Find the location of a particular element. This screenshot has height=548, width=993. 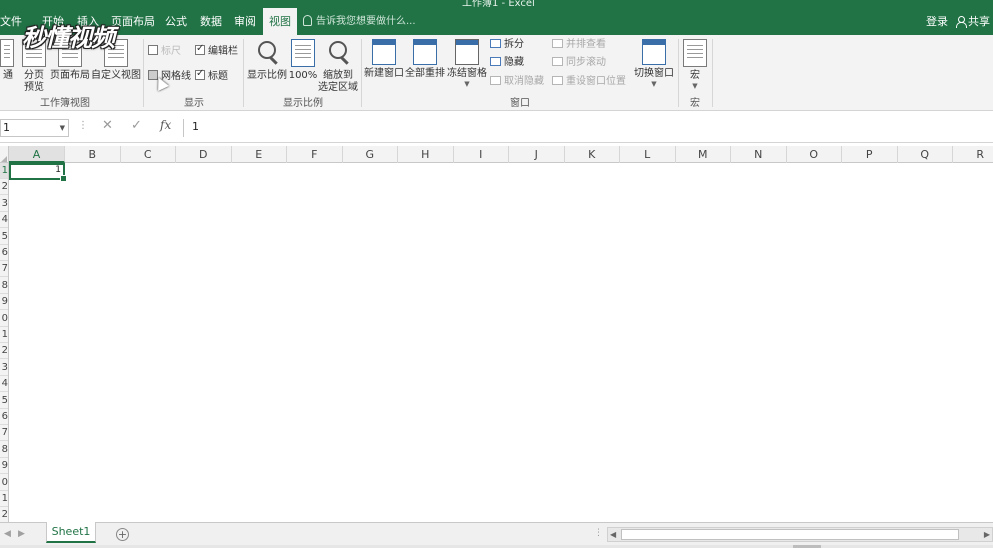

column-header-e: E is located at coordinates (259, 154).